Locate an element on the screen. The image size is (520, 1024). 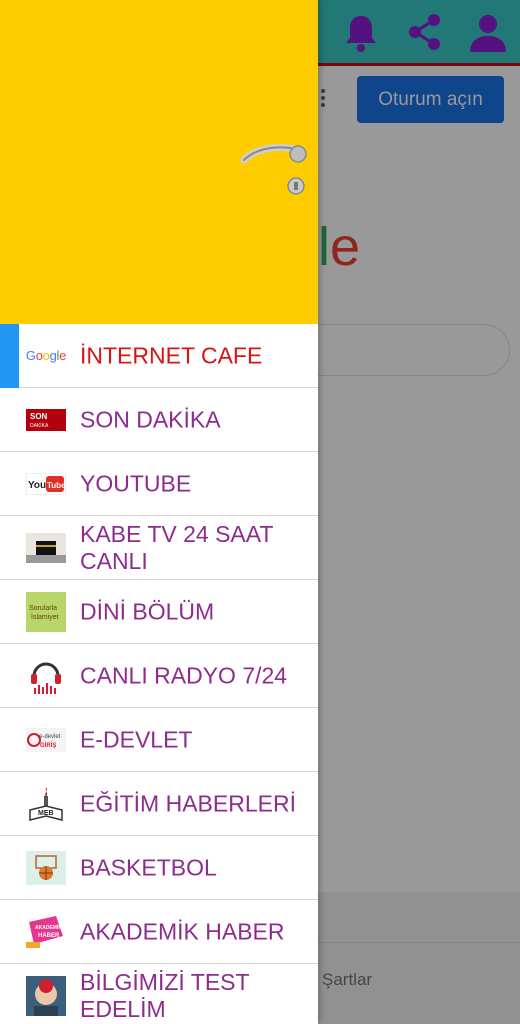
menu-item-kabe-tv: KABE TV 24 SAAT CANLI is located at coordinates (159, 548).